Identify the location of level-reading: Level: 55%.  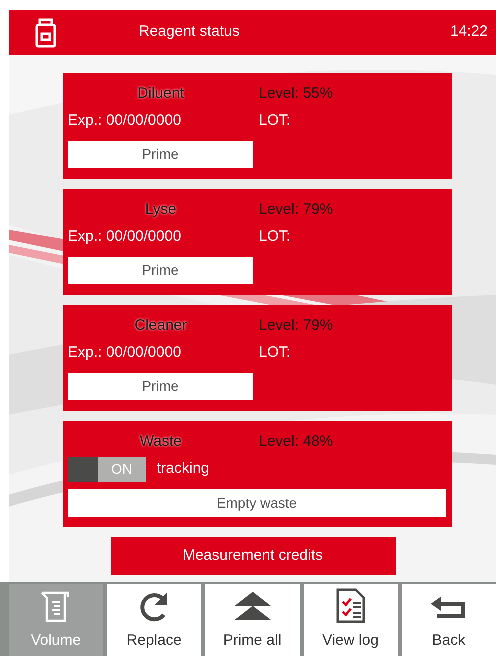
(296, 94).